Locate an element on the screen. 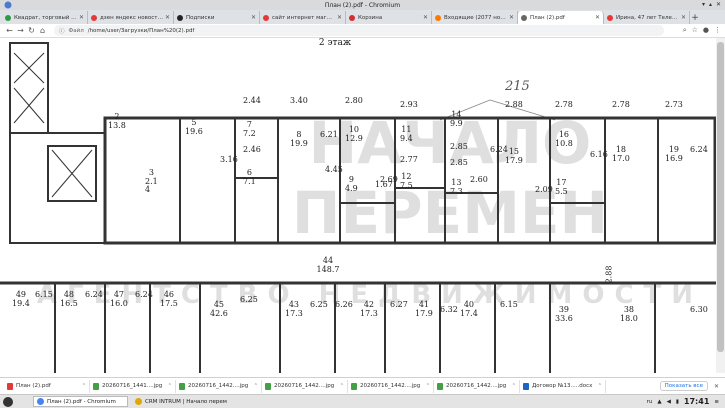  url-text: /home/user/Загрузки/План%20(2).pdf is located at coordinates (141, 31).